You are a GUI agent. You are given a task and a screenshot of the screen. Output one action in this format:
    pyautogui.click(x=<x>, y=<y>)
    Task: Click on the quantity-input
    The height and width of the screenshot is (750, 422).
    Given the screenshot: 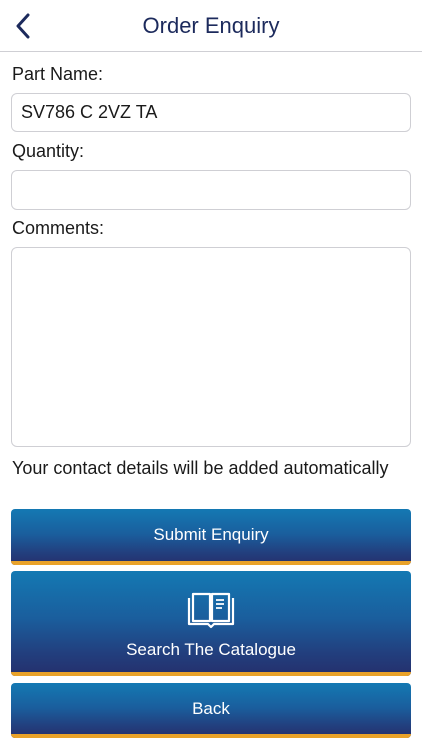 What is the action you would take?
    pyautogui.click(x=211, y=190)
    